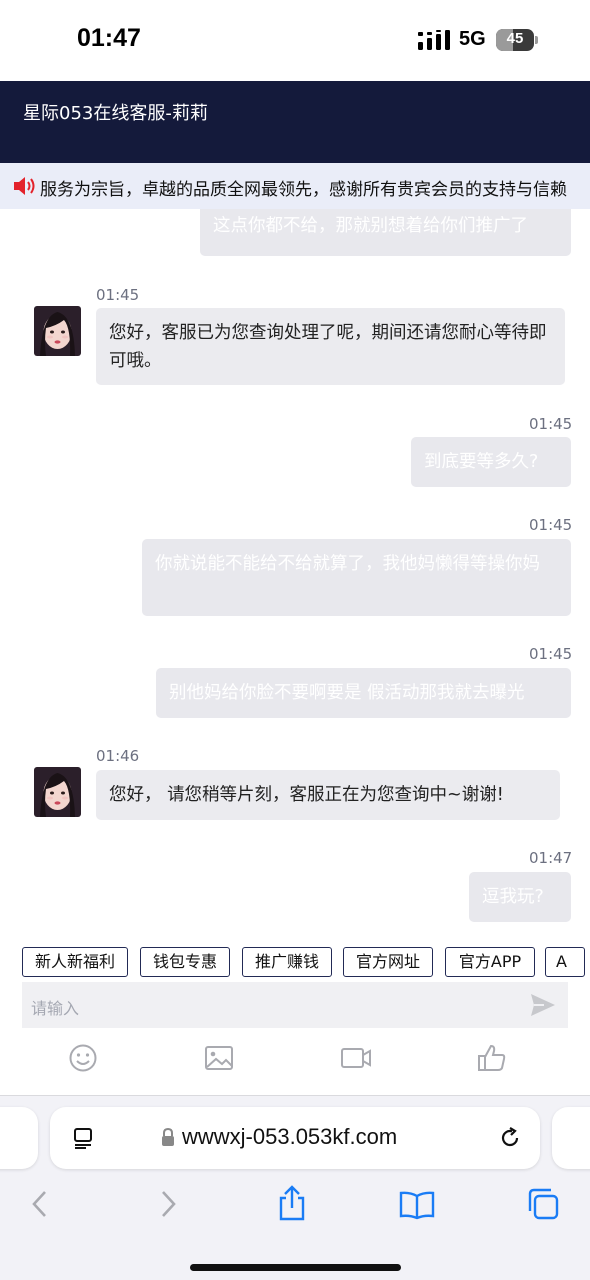 The height and width of the screenshot is (1280, 590). I want to click on thumbs-up-icon, so click(492, 1058).